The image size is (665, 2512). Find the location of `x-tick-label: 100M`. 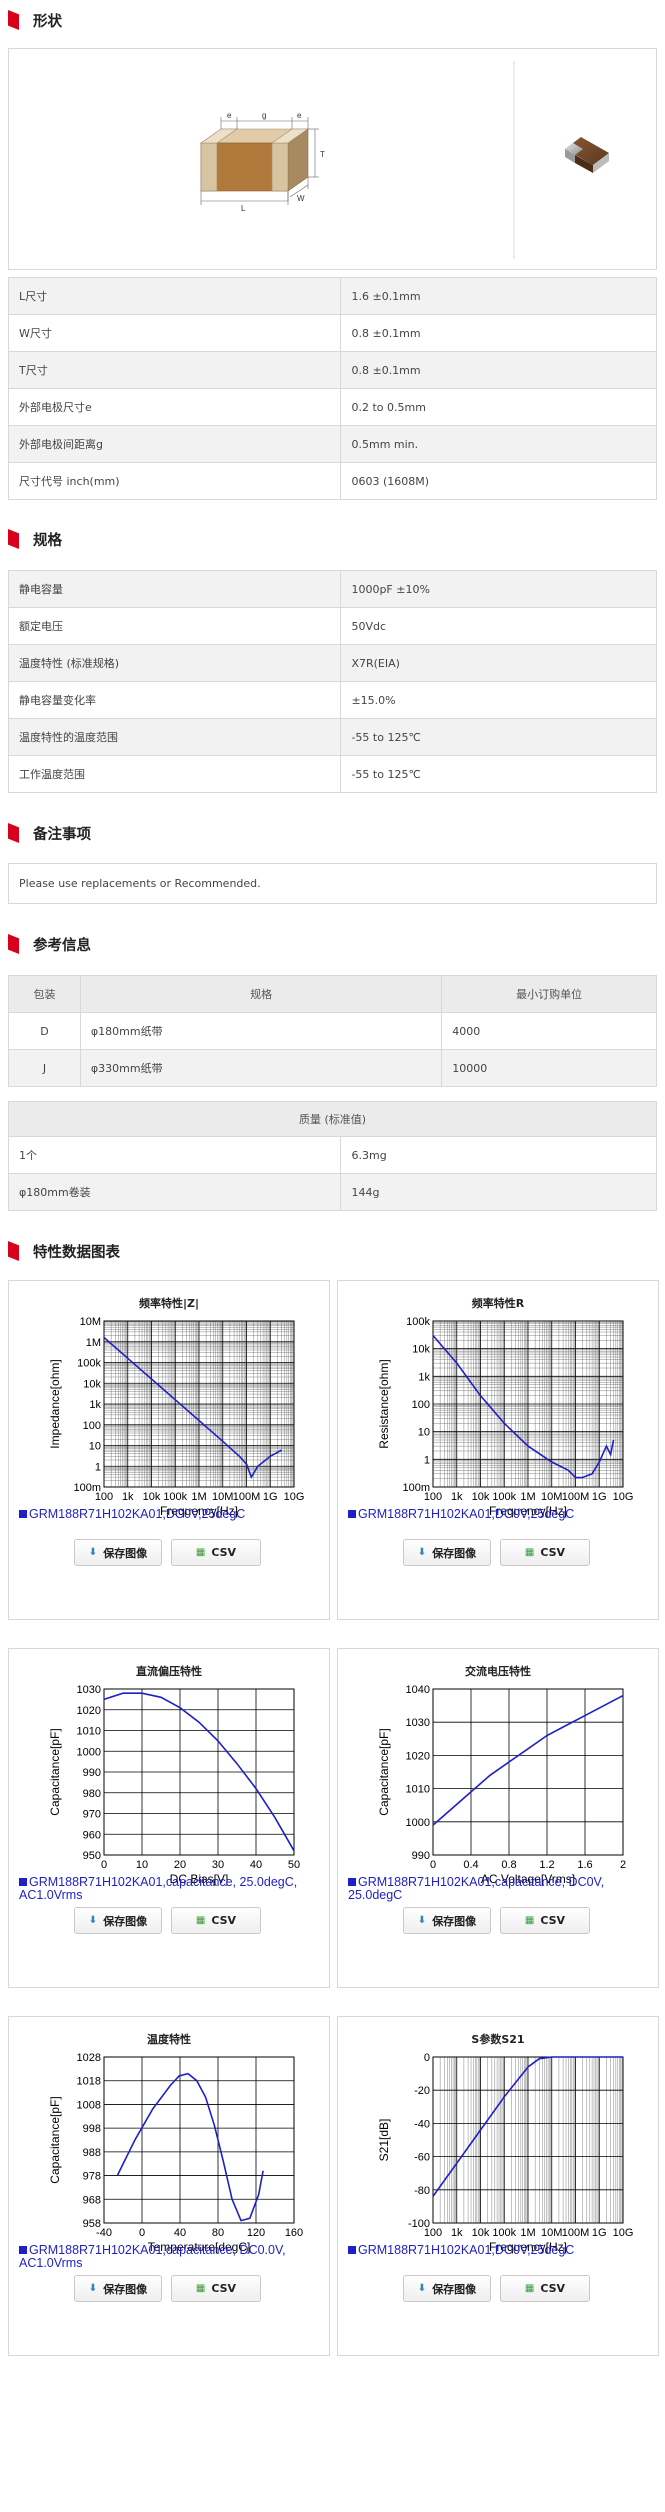

x-tick-label: 100M is located at coordinates (576, 1497).